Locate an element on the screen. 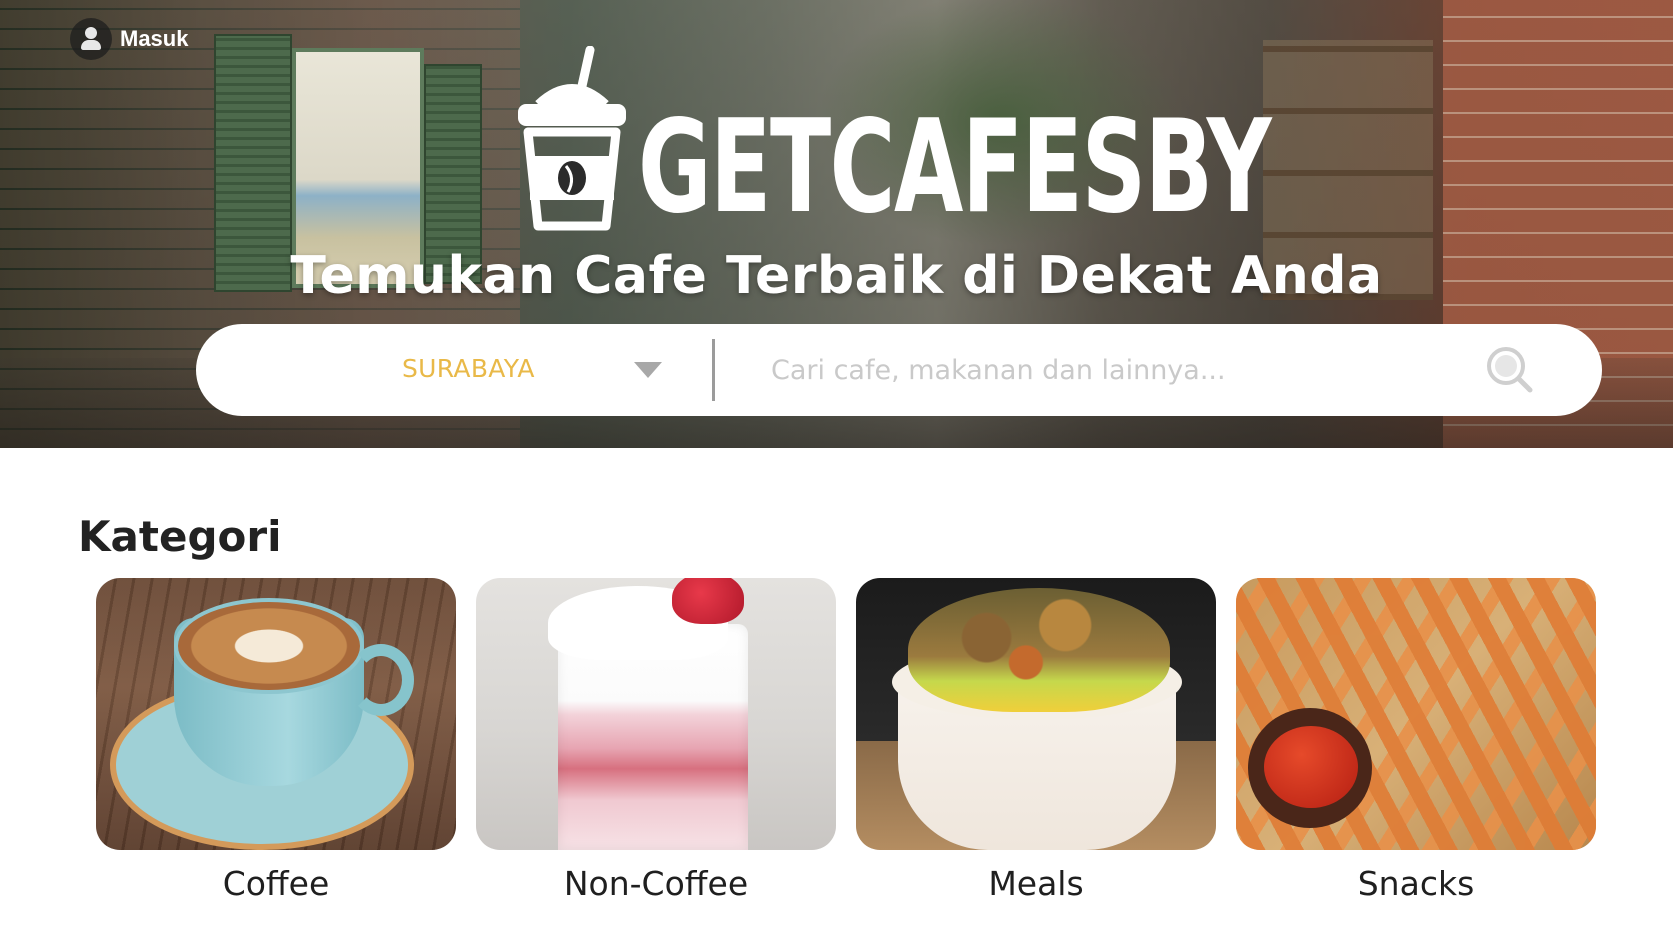 This screenshot has height=941, width=1673. search-input is located at coordinates (1098, 370).